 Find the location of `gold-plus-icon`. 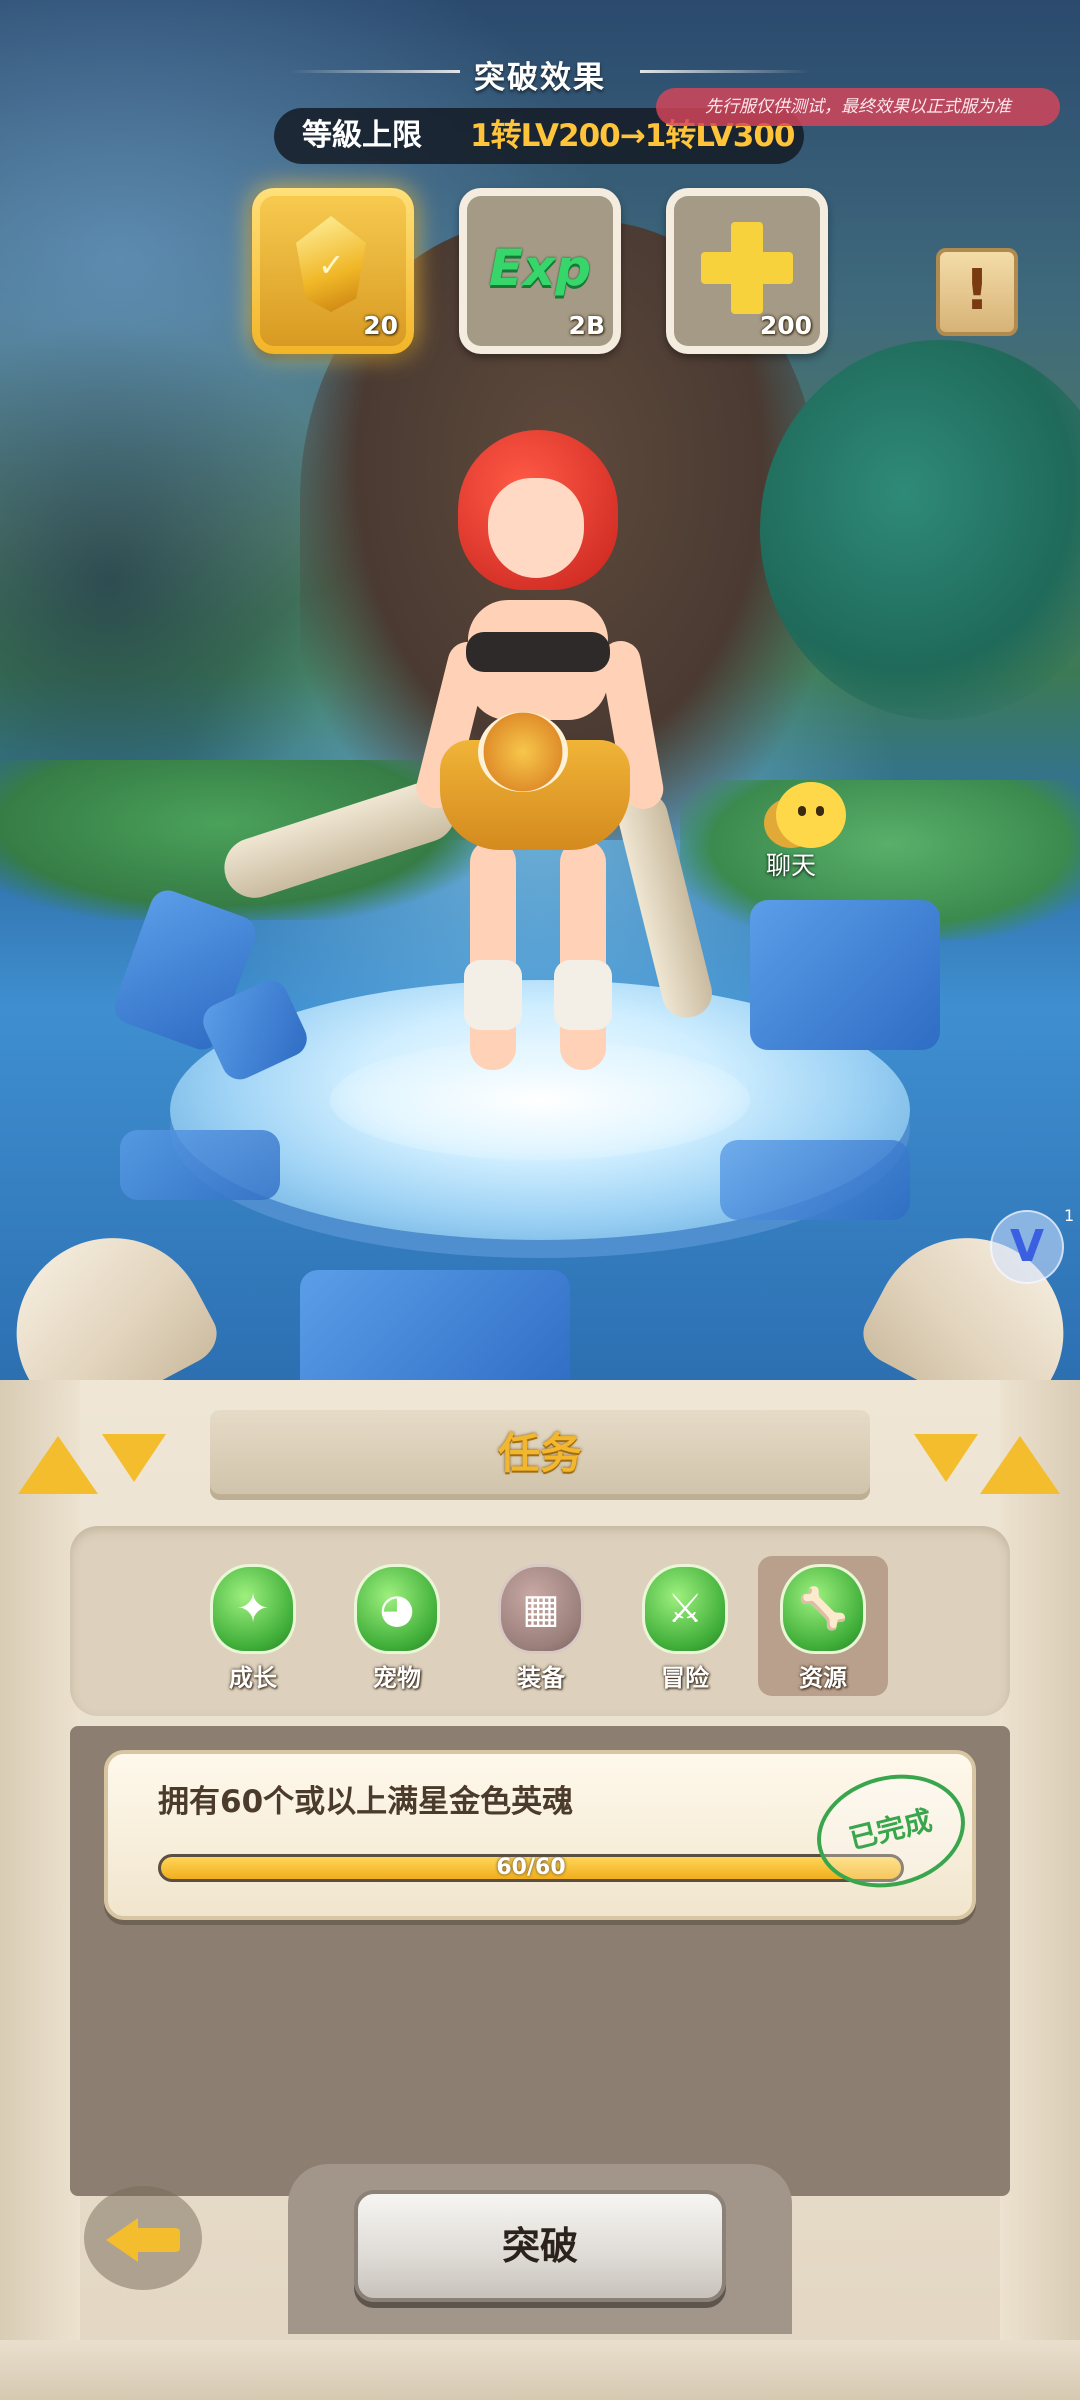

gold-plus-icon is located at coordinates (747, 268).